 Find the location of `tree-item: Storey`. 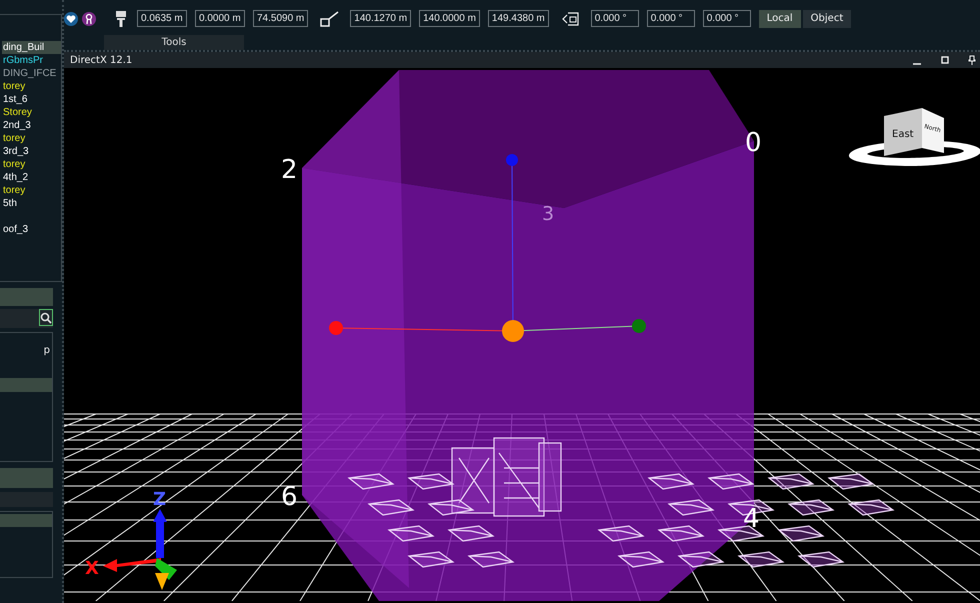

tree-item: Storey is located at coordinates (31, 112).